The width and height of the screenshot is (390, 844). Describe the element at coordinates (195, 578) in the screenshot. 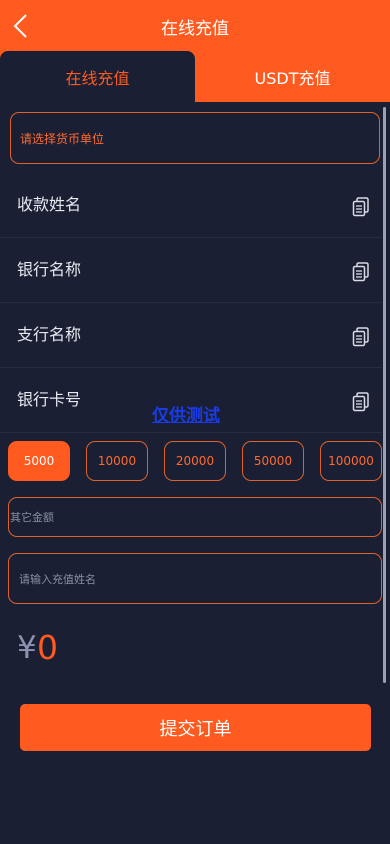

I see `recharge-name-input: 请输入充值姓名` at that location.